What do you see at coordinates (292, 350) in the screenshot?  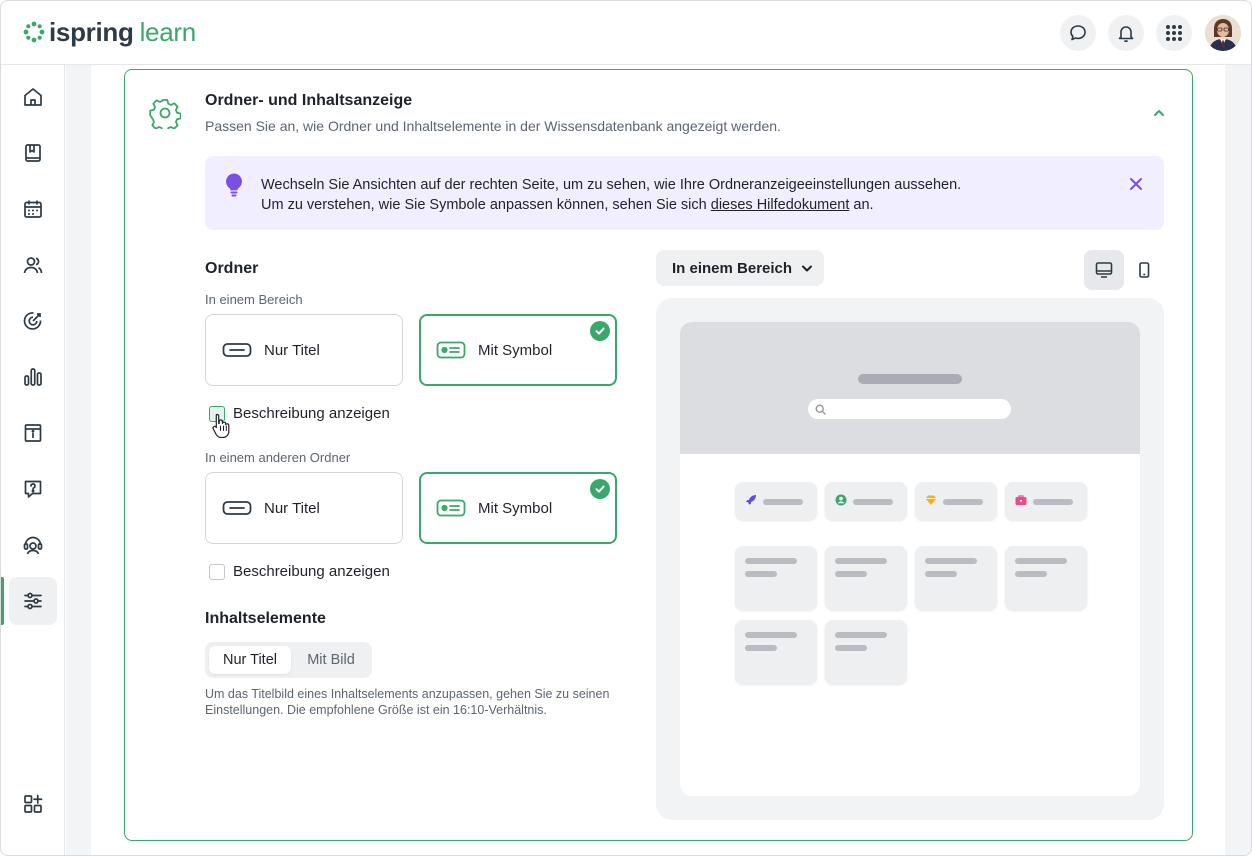 I see `option-label: Nur Titel` at bounding box center [292, 350].